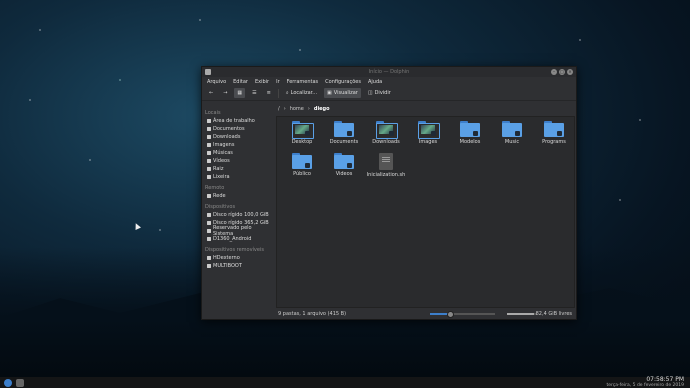 The height and width of the screenshot is (388, 690). Describe the element at coordinates (240, 93) in the screenshot. I see `icons-view-button: ▦` at that location.